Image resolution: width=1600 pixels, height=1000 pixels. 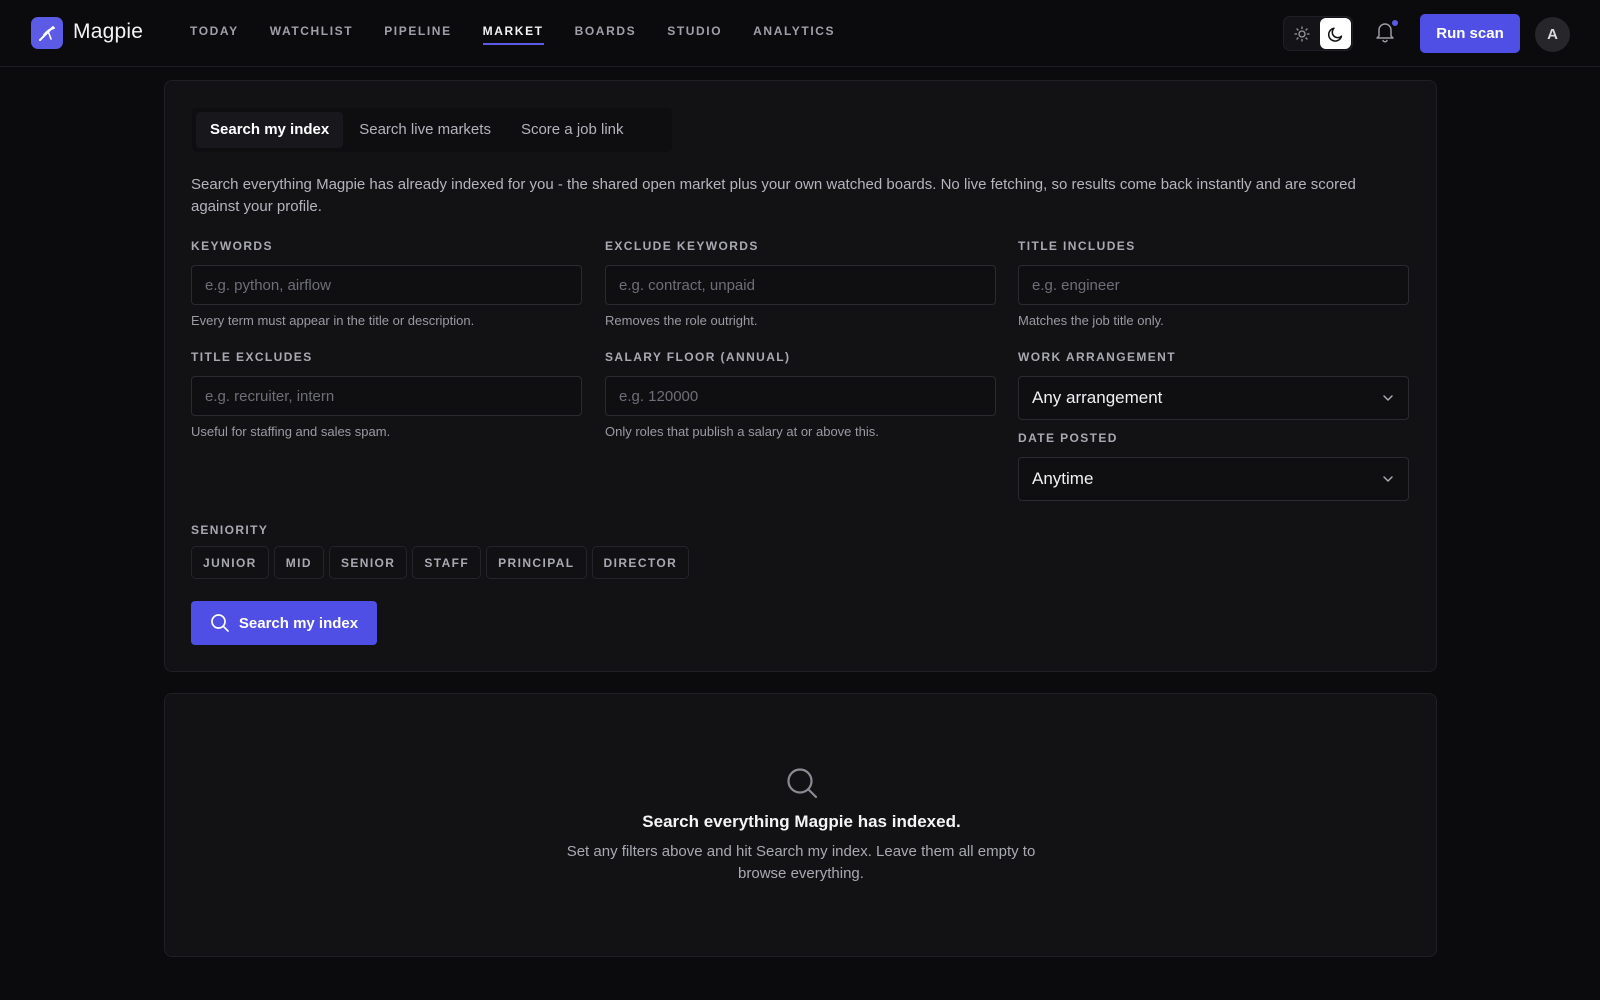 I want to click on notifications-bell-icon, so click(x=1387, y=32).